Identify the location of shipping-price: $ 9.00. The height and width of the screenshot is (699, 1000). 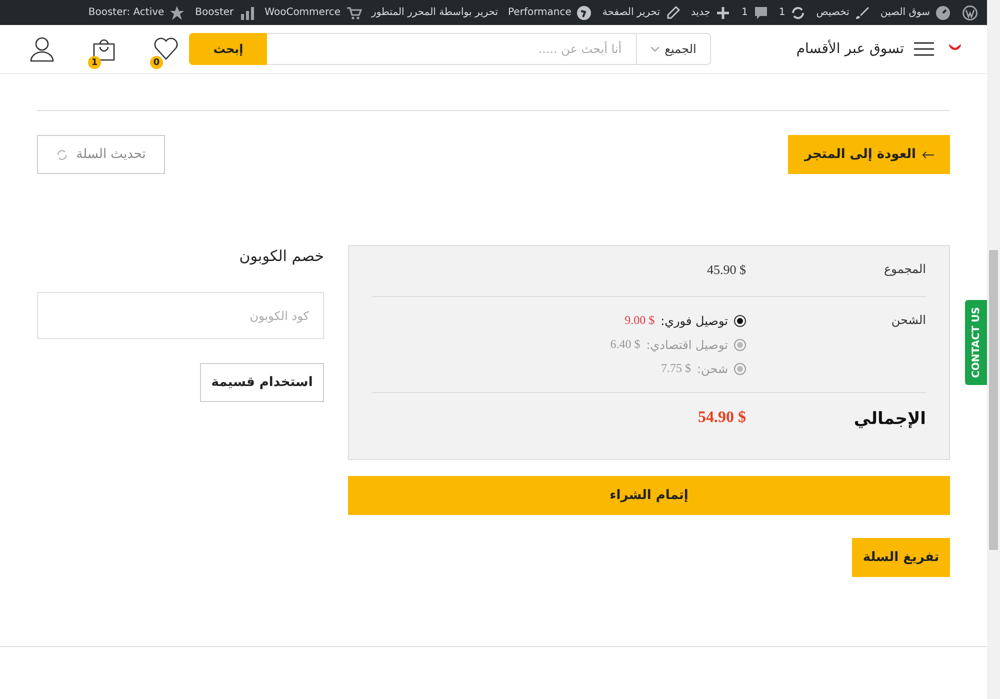
(639, 320).